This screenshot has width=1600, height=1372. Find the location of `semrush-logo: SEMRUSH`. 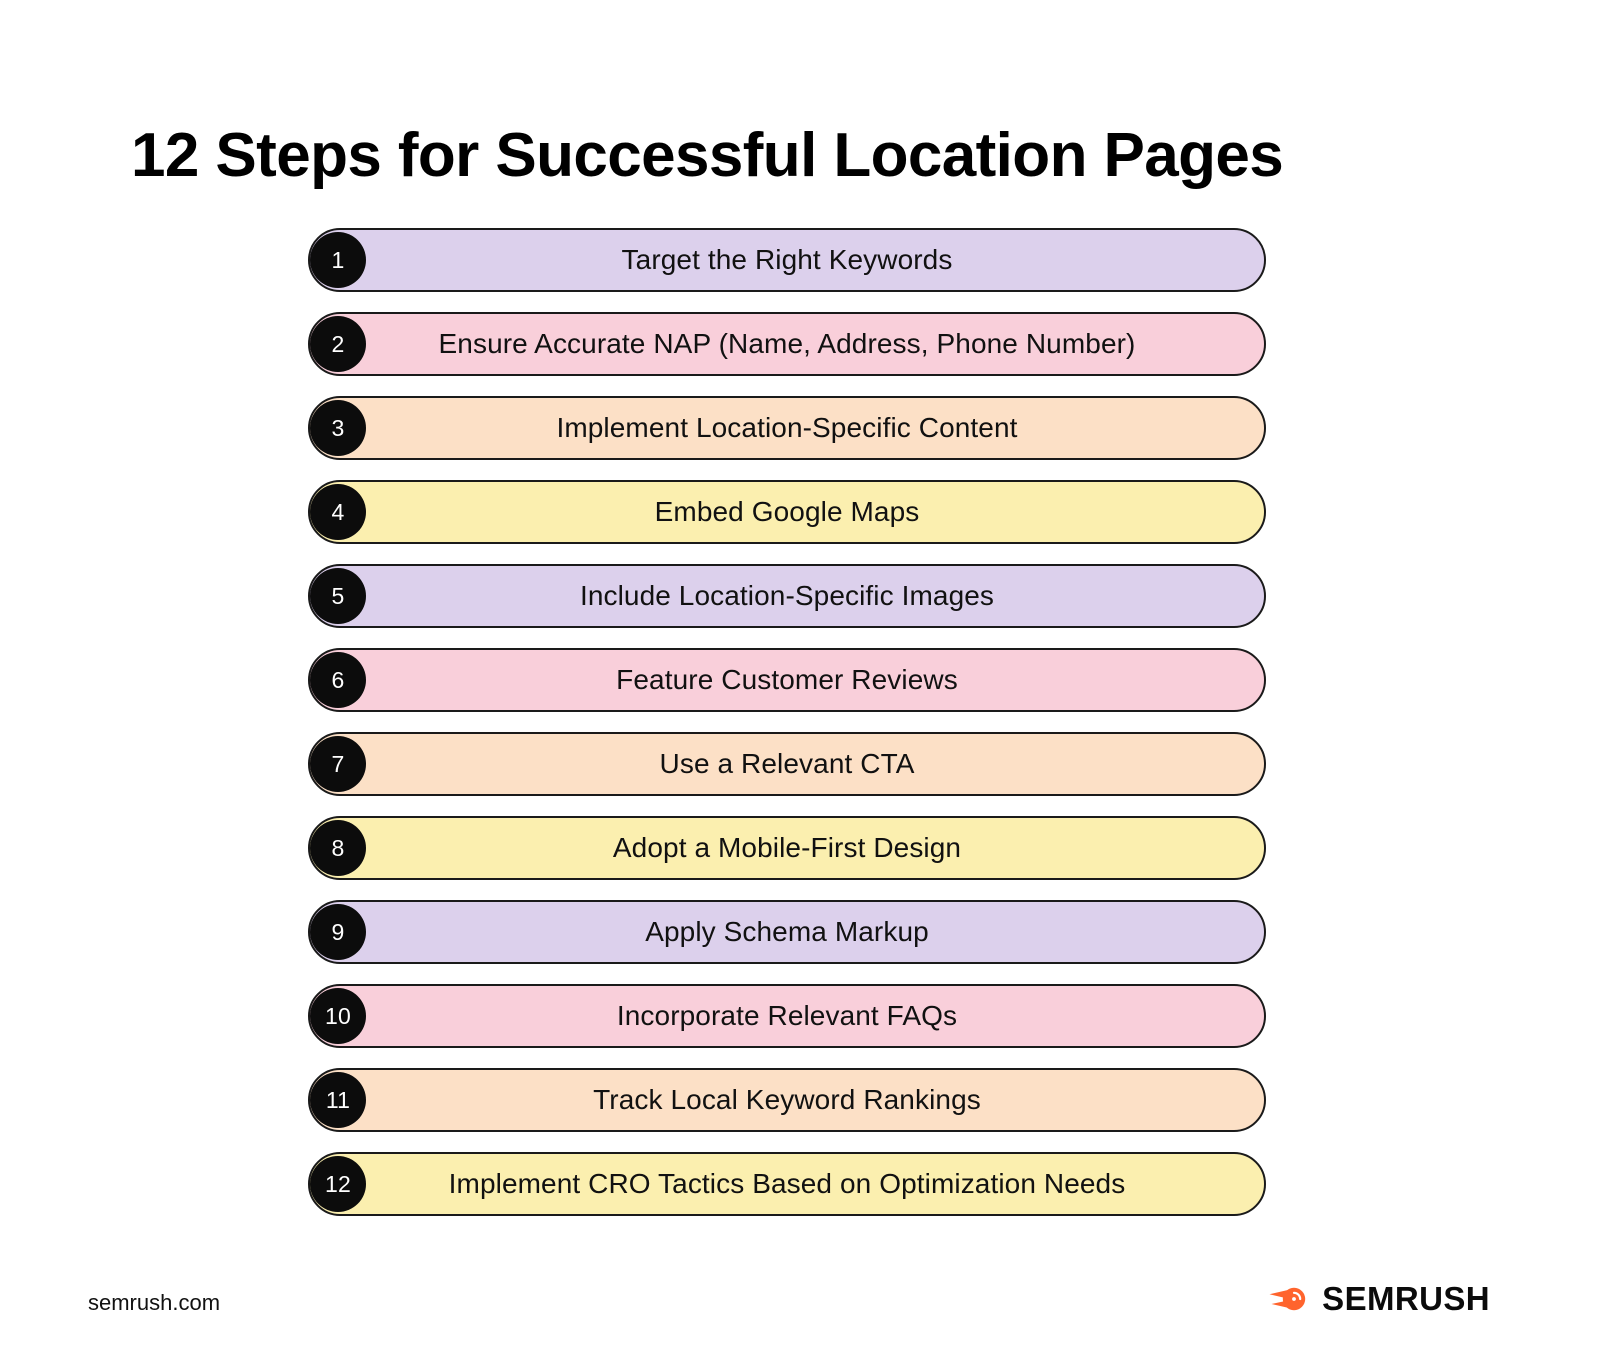

semrush-logo: SEMRUSH is located at coordinates (1379, 1299).